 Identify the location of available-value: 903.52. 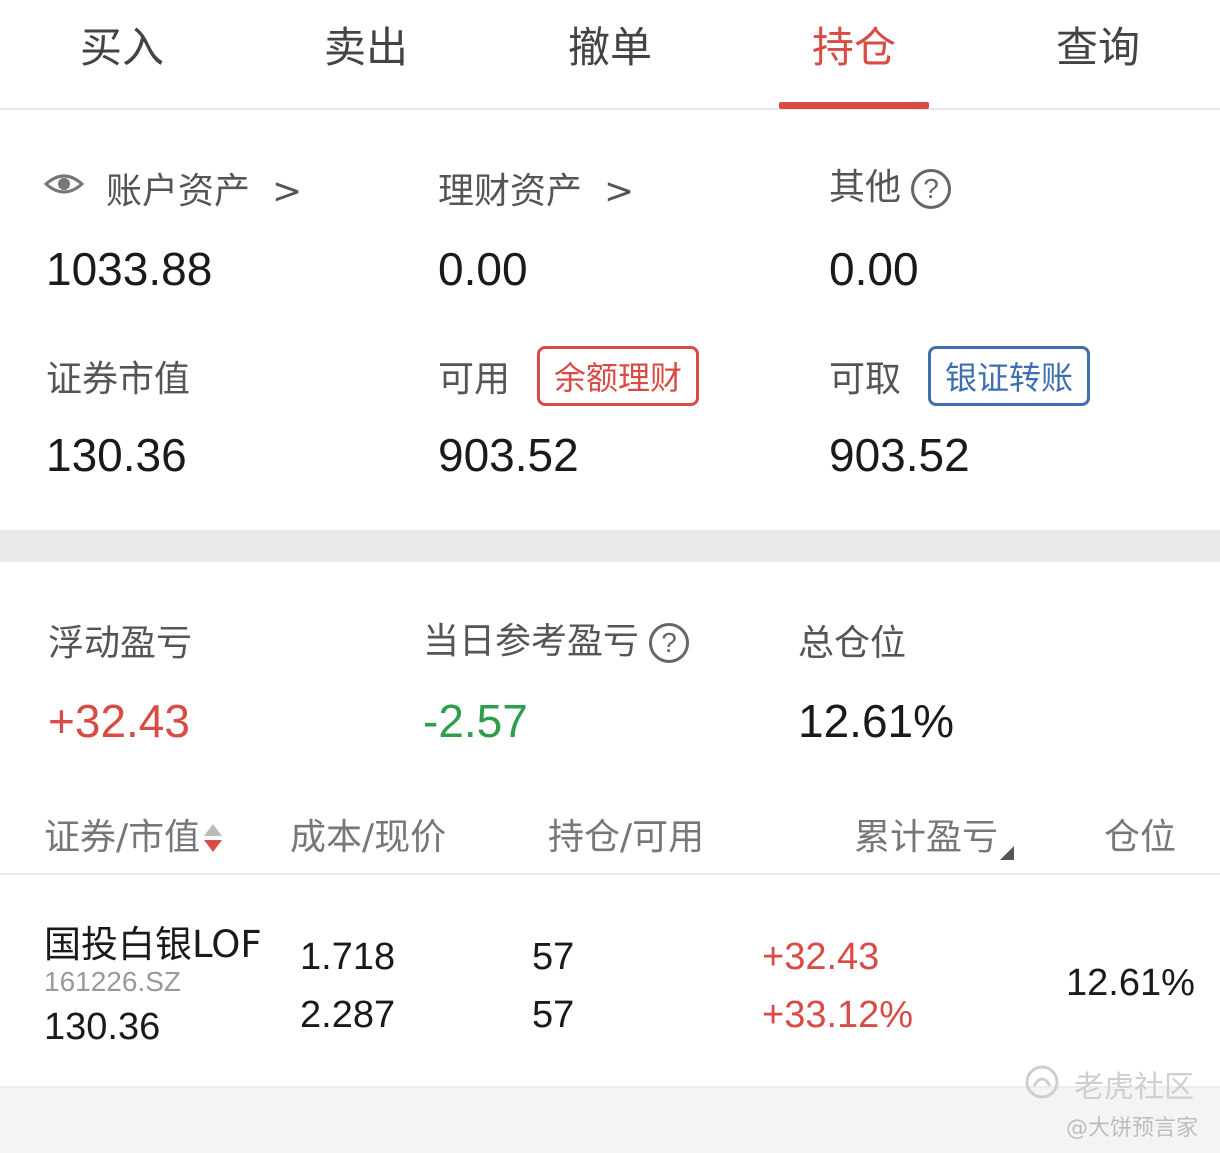
(508, 455).